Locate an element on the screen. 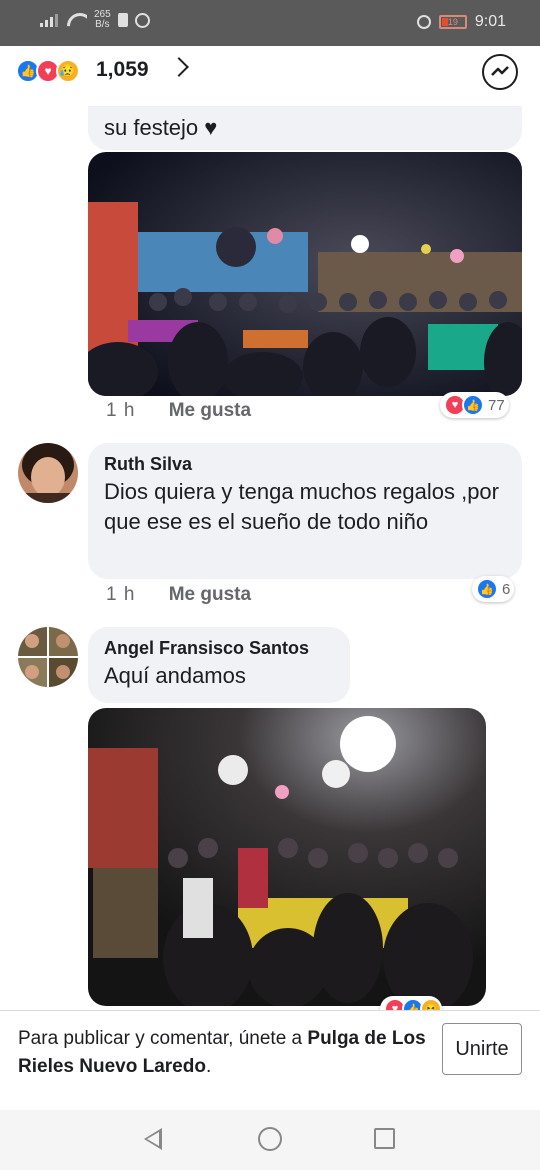 The height and width of the screenshot is (1170, 540). messenger-button is located at coordinates (500, 72).